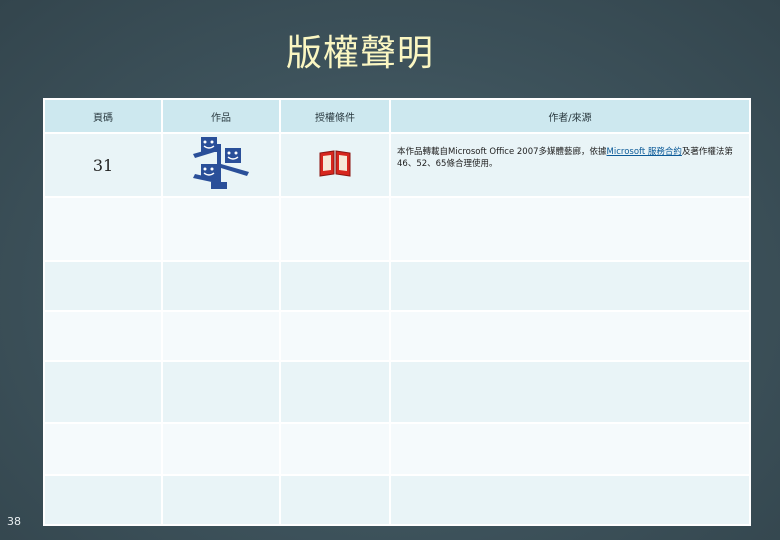 The height and width of the screenshot is (540, 780). I want to click on service-agreement-link: Microsoft 服務合約, so click(644, 152).